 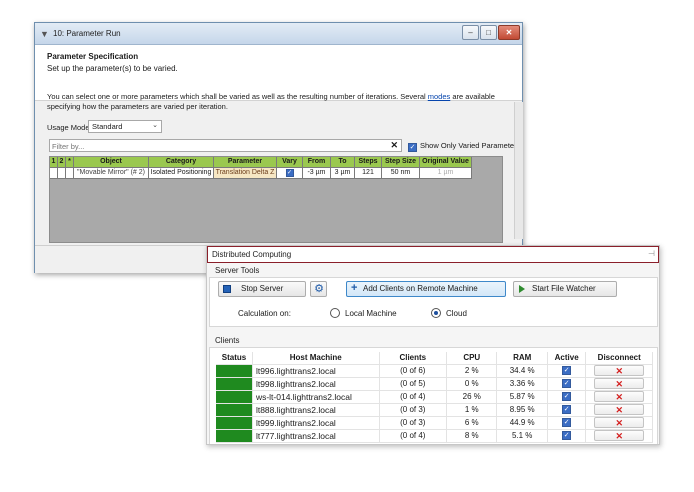 What do you see at coordinates (245, 173) in the screenshot?
I see `parameter-cell: Translation Delta Z` at bounding box center [245, 173].